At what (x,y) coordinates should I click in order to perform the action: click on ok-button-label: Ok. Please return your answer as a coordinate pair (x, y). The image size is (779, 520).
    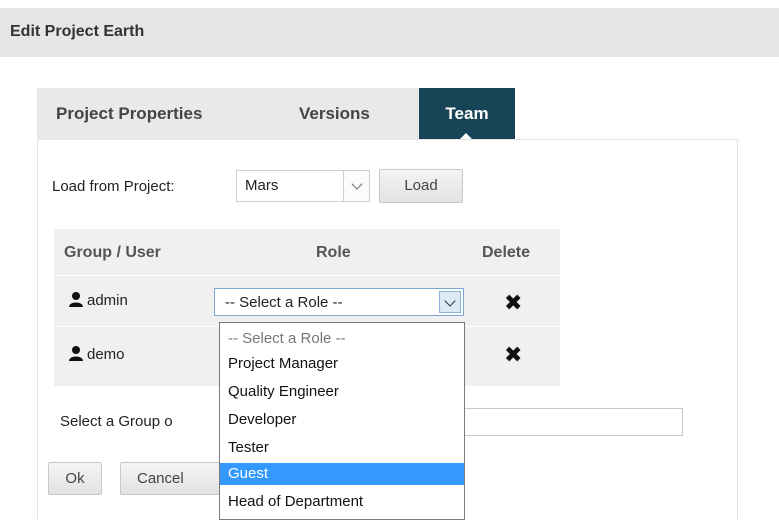
    Looking at the image, I should click on (75, 478).